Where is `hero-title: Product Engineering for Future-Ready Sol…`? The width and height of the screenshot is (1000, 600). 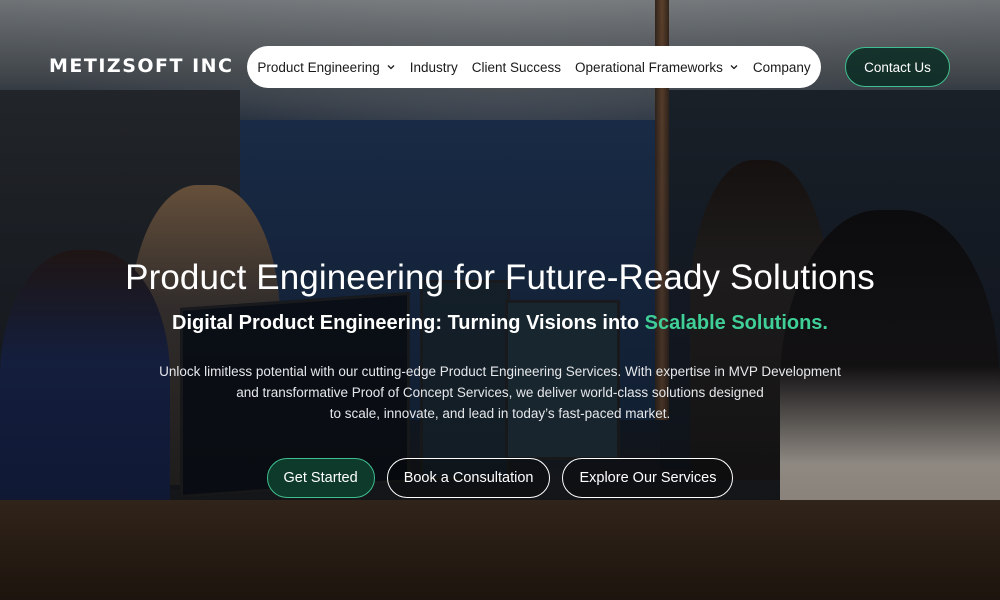
hero-title: Product Engineering for Future-Ready Sol… is located at coordinates (500, 277).